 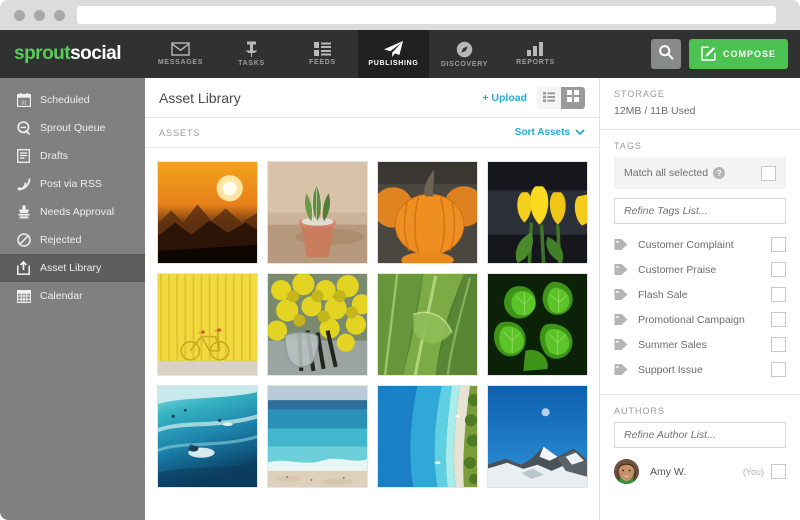 I want to click on compass-icon, so click(x=464, y=49).